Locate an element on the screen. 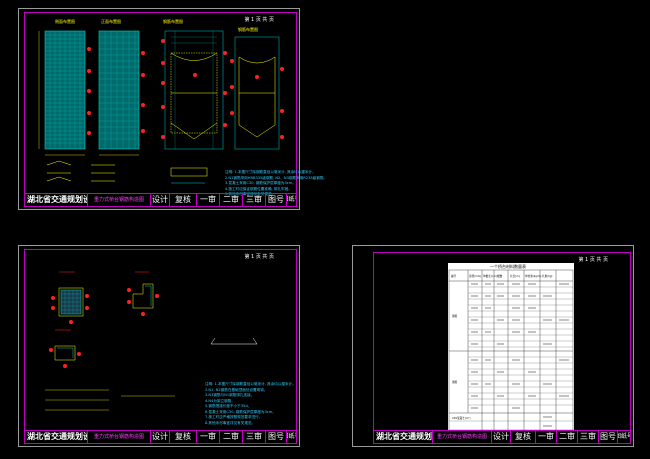  table-side-label-2: 钢筋 is located at coordinates (455, 382).